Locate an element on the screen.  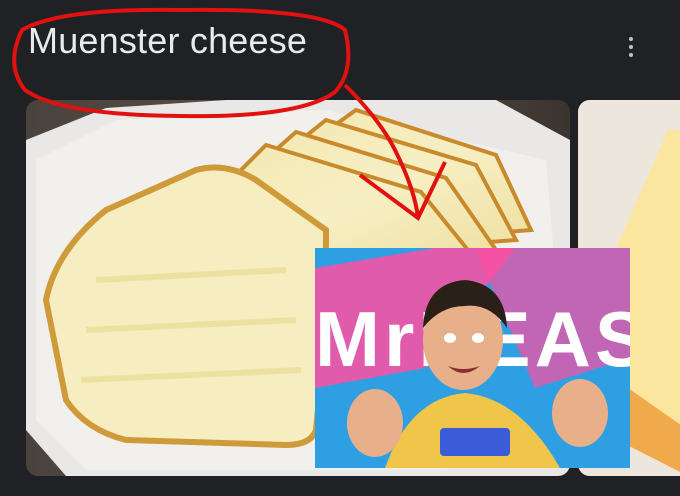
more-vert-icon is located at coordinates (631, 47).